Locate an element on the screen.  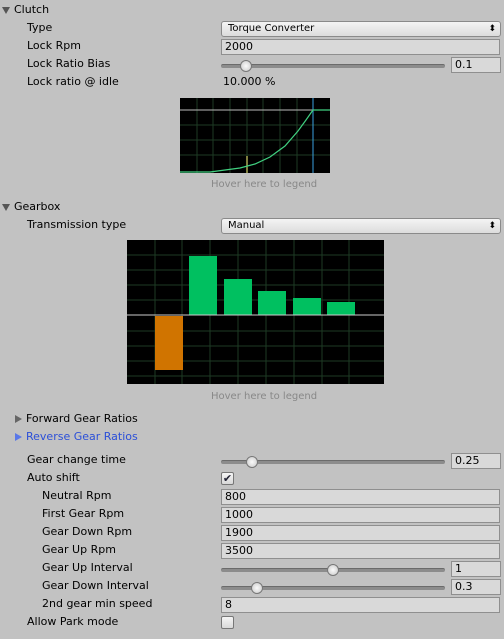
lock-rpm-input: 2000 is located at coordinates (360, 47).